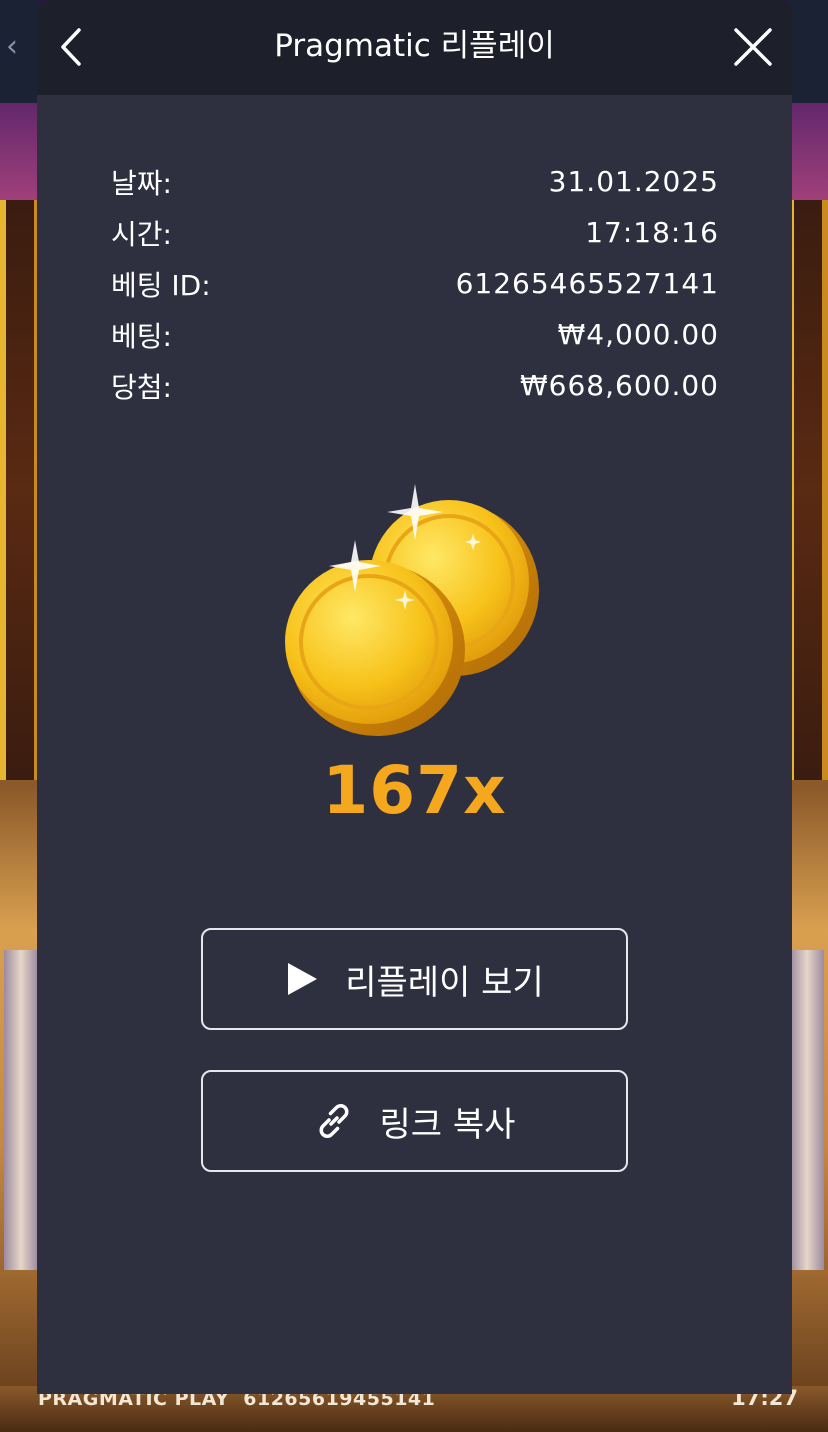  I want to click on detail-value: 61265465527141, so click(587, 283).